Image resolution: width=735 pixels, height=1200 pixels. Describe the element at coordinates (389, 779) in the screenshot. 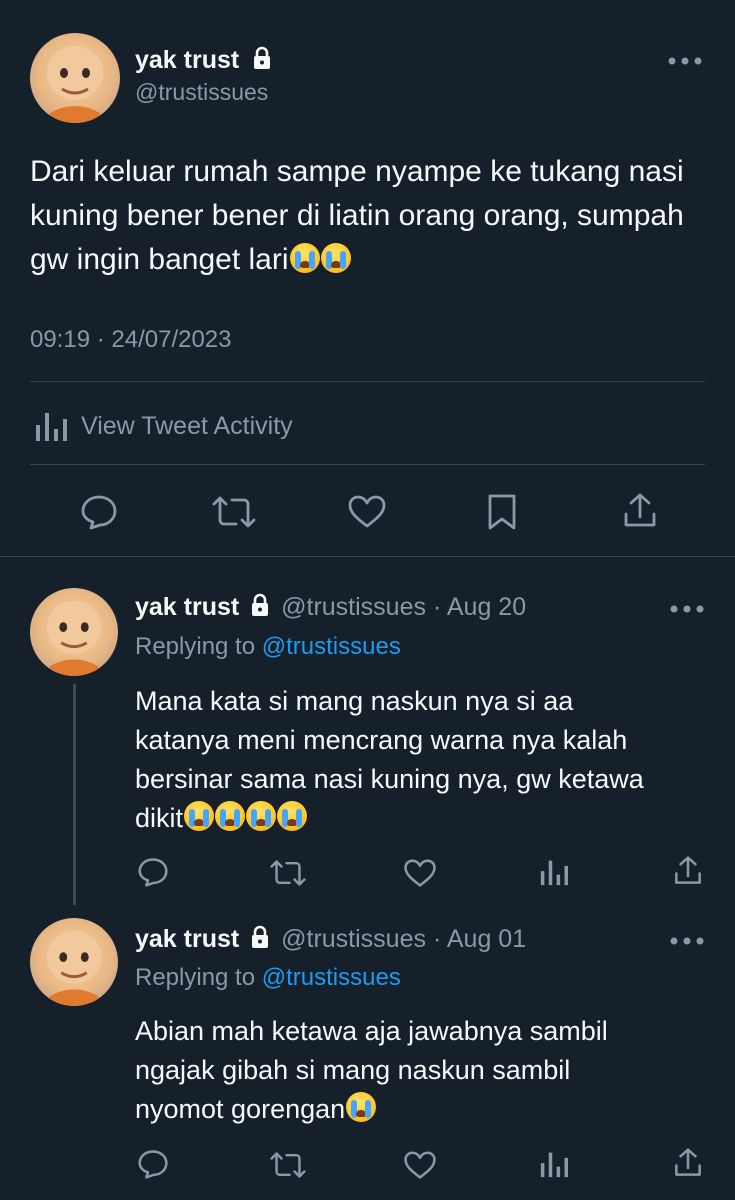

I see `reply-text-line: bersinar sama nasi kuning nya, gw ketawa` at that location.